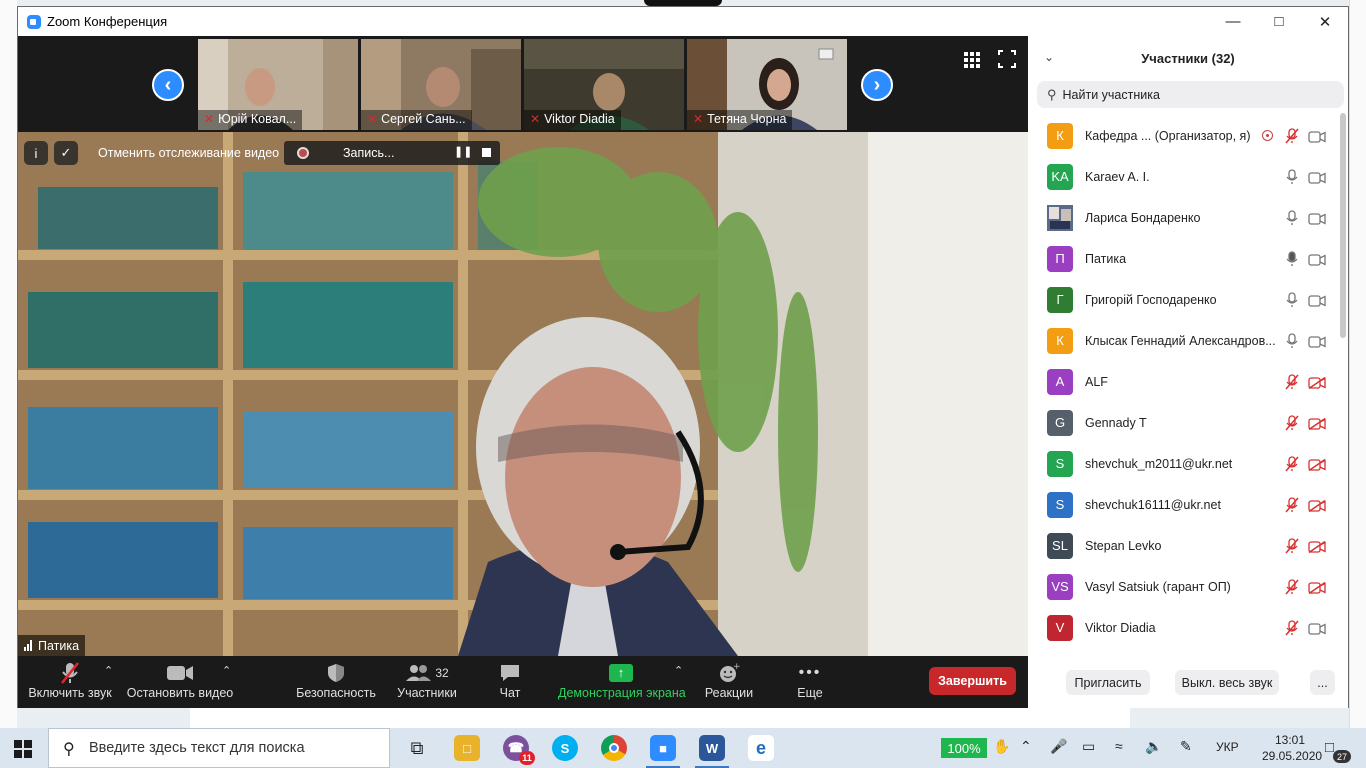 Image resolution: width=1366 pixels, height=768 pixels. Describe the element at coordinates (486, 152) in the screenshot. I see `stop-recording-icon` at that location.